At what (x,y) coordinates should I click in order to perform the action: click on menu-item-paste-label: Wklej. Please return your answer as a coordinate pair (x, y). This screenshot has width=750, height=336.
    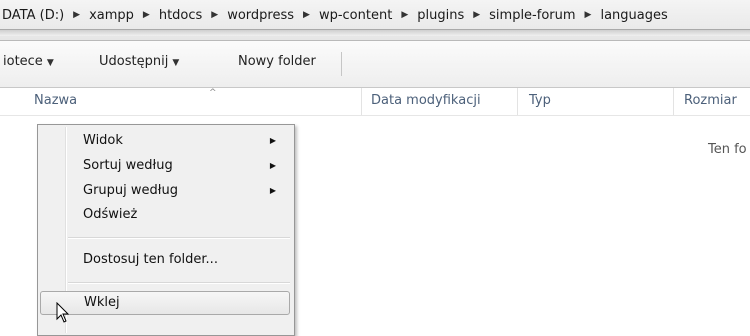
    Looking at the image, I should click on (102, 302).